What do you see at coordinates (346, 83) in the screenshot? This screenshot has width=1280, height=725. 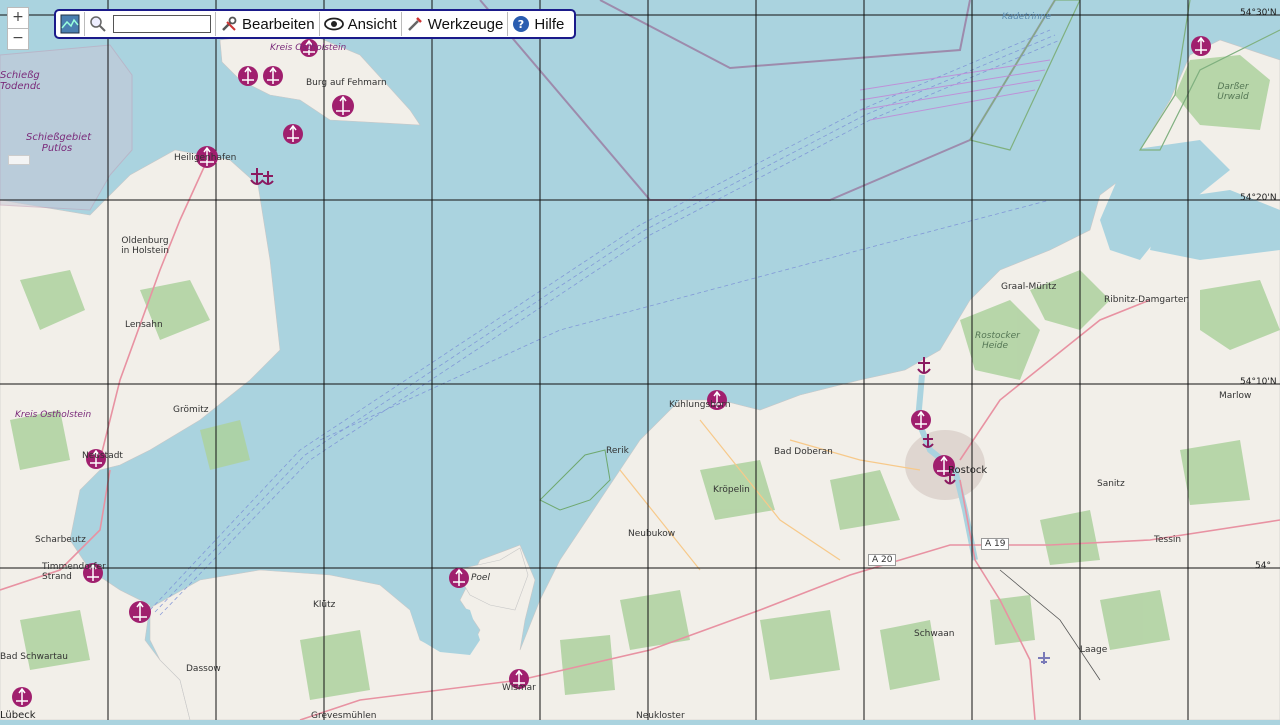 I see `place-label: Burg auf Fehmarn` at bounding box center [346, 83].